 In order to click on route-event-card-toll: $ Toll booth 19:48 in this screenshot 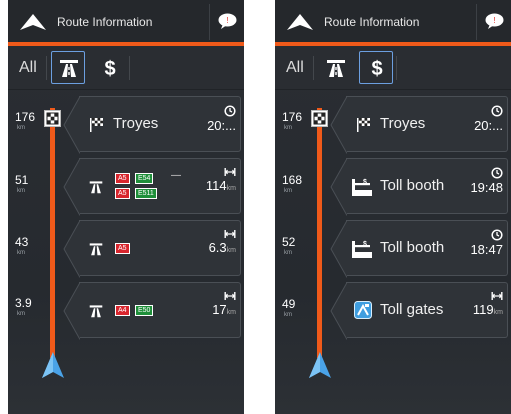, I will do `click(419, 187)`.